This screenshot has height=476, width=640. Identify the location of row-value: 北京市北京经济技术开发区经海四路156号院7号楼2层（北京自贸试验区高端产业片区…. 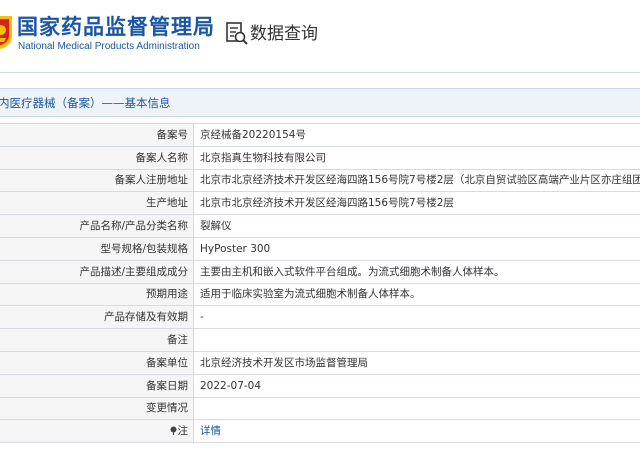
(416, 180).